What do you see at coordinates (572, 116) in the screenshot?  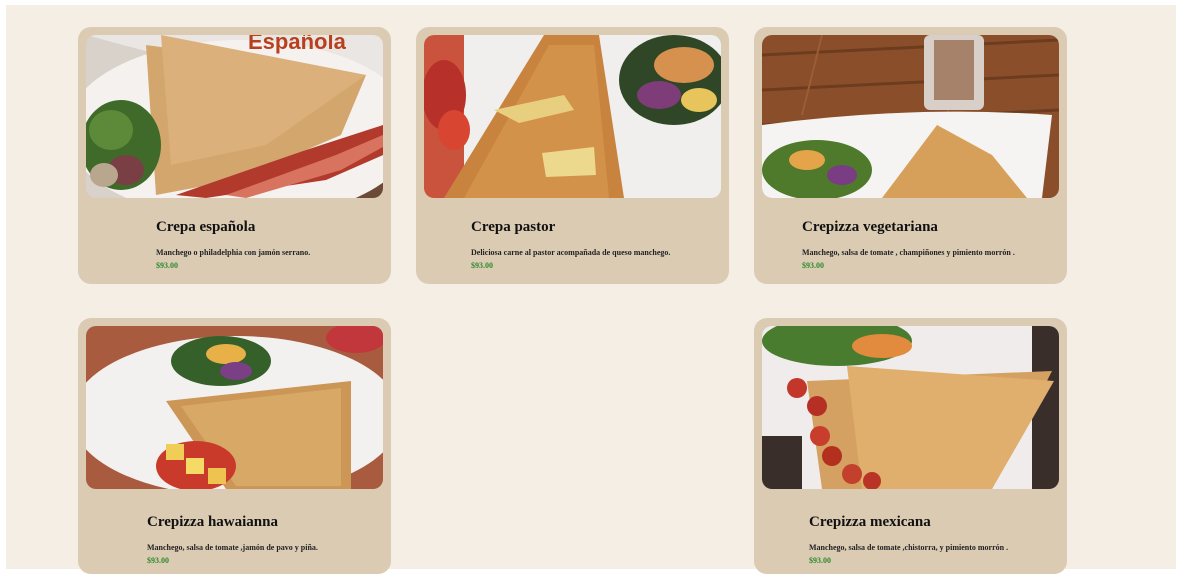 I see `crepa-pastor-photo` at bounding box center [572, 116].